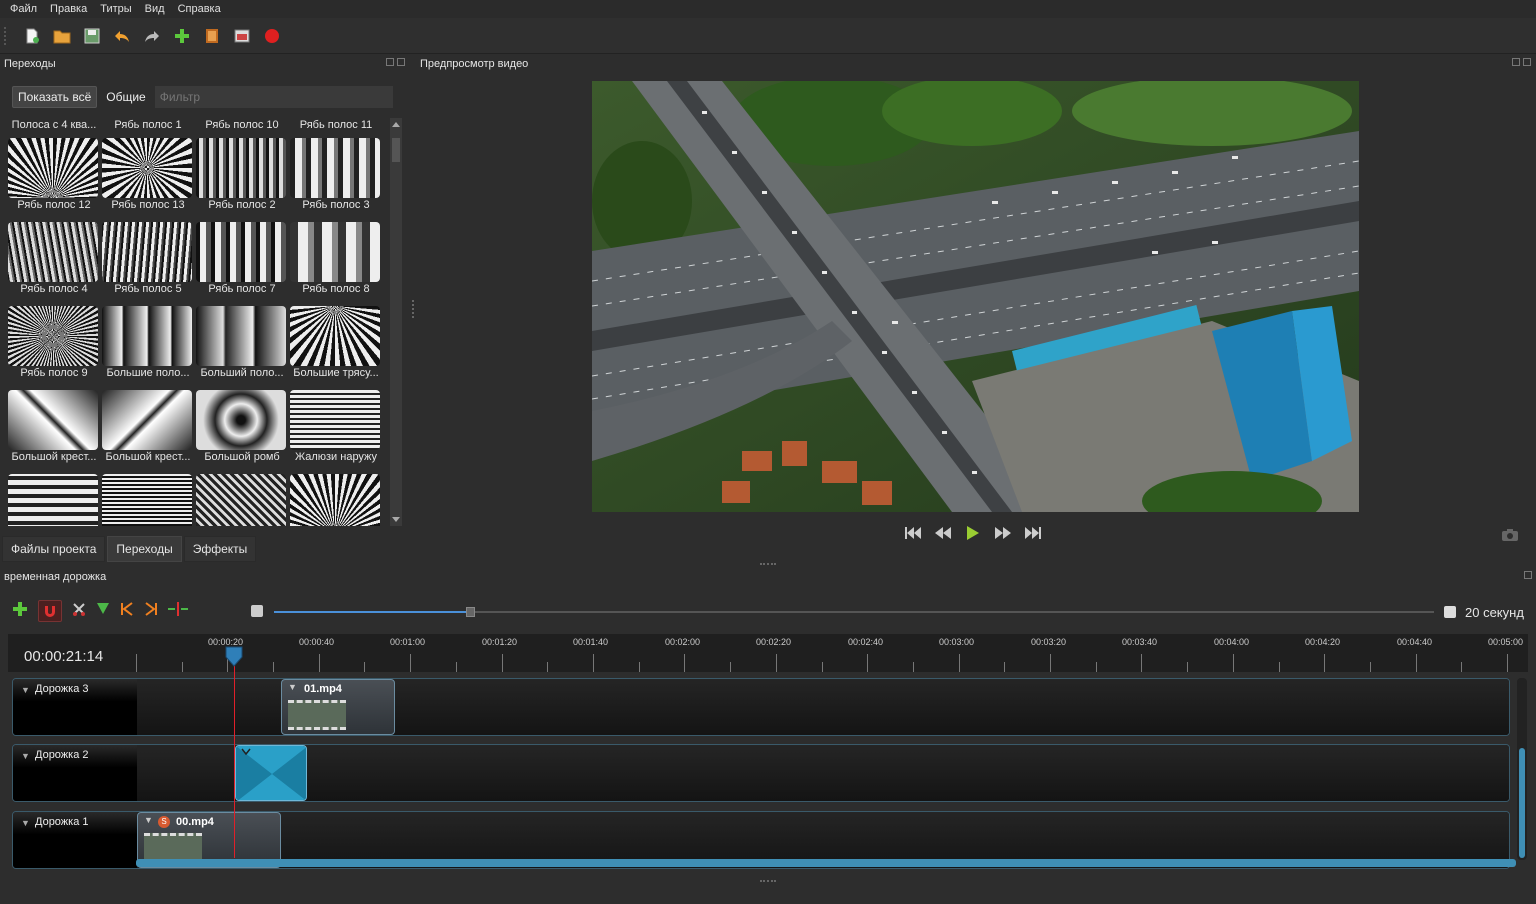 The width and height of the screenshot is (1536, 904). I want to click on previous-marker-icon, so click(127, 611).